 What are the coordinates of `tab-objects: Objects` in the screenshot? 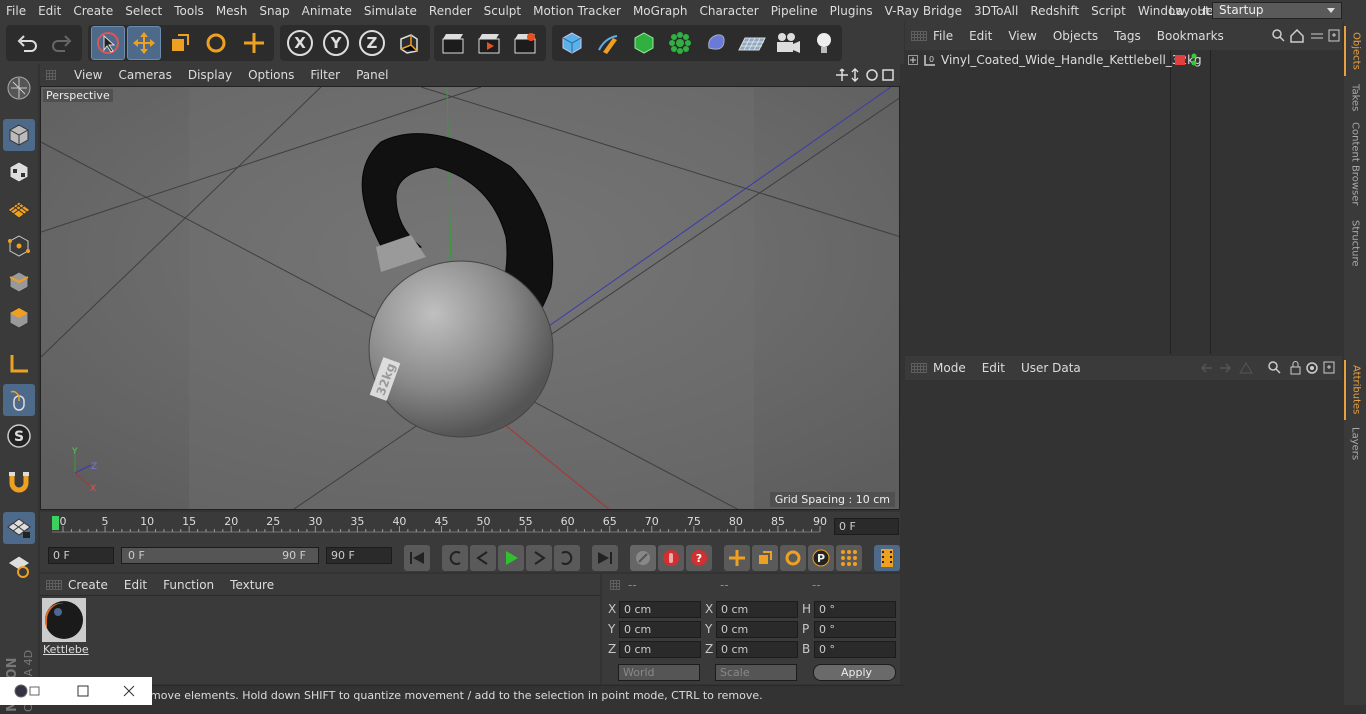 It's located at (1355, 51).